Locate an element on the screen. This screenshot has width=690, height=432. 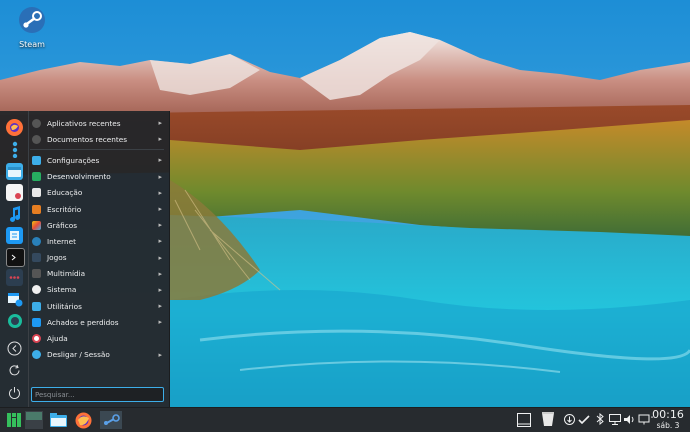
menu-item-label: Multimídia is located at coordinates (66, 274).